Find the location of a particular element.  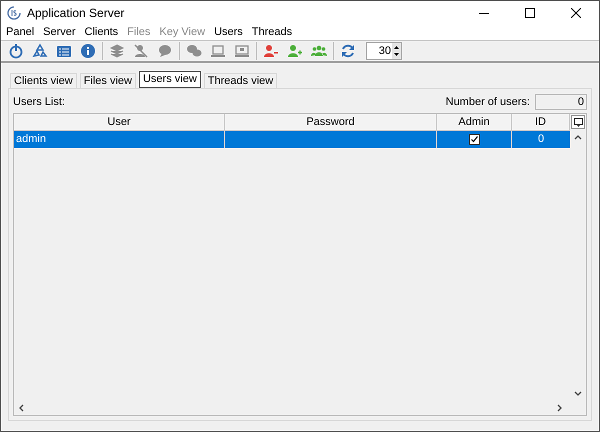

tab: Threads view is located at coordinates (241, 80).